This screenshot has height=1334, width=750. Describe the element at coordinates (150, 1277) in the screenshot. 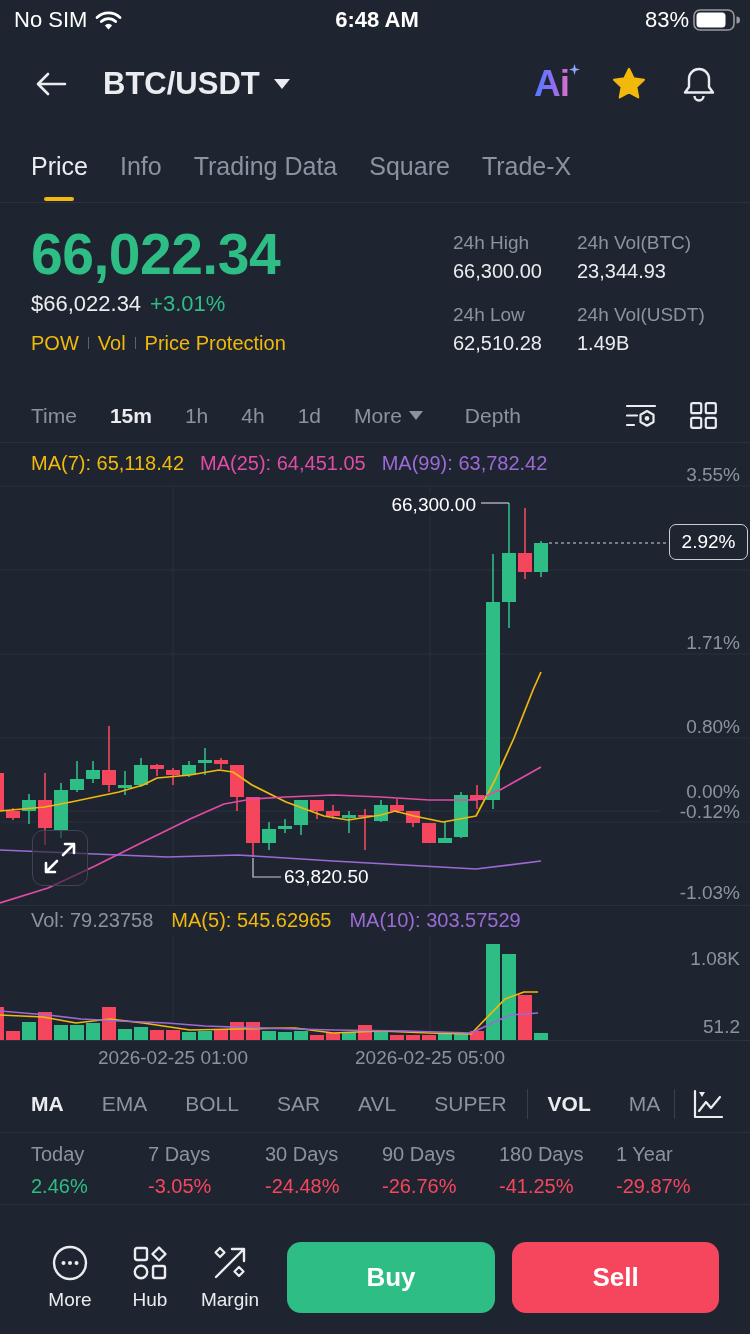

I see `hub-button: Hub` at that location.